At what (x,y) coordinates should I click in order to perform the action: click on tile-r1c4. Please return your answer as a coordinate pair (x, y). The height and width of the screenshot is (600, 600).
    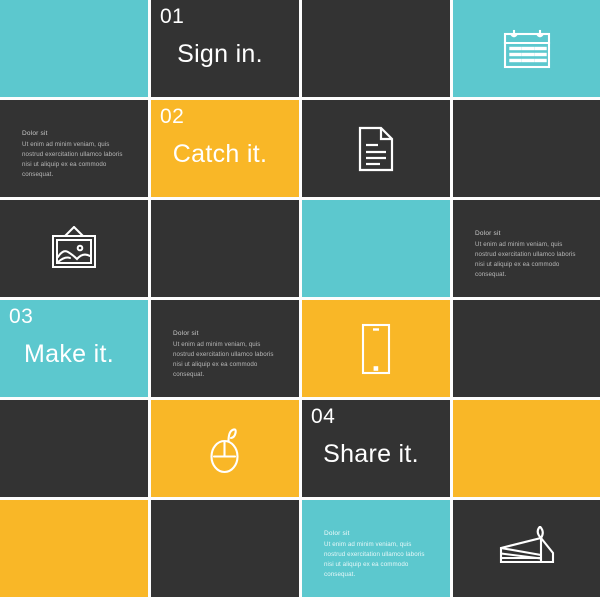
    Looking at the image, I should click on (526, 48).